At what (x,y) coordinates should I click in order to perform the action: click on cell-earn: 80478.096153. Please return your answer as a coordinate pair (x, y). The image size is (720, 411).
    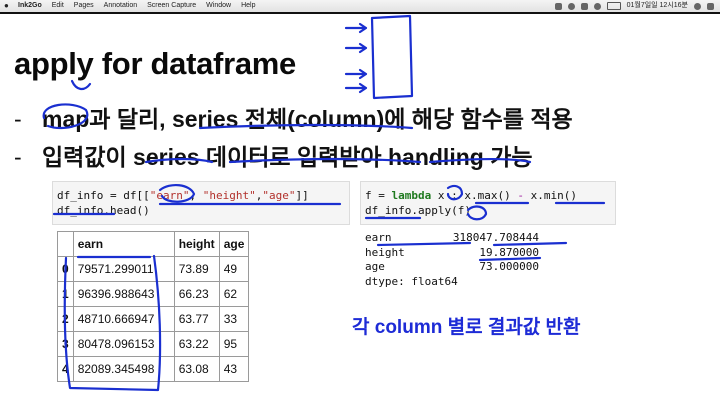
    Looking at the image, I should click on (123, 344).